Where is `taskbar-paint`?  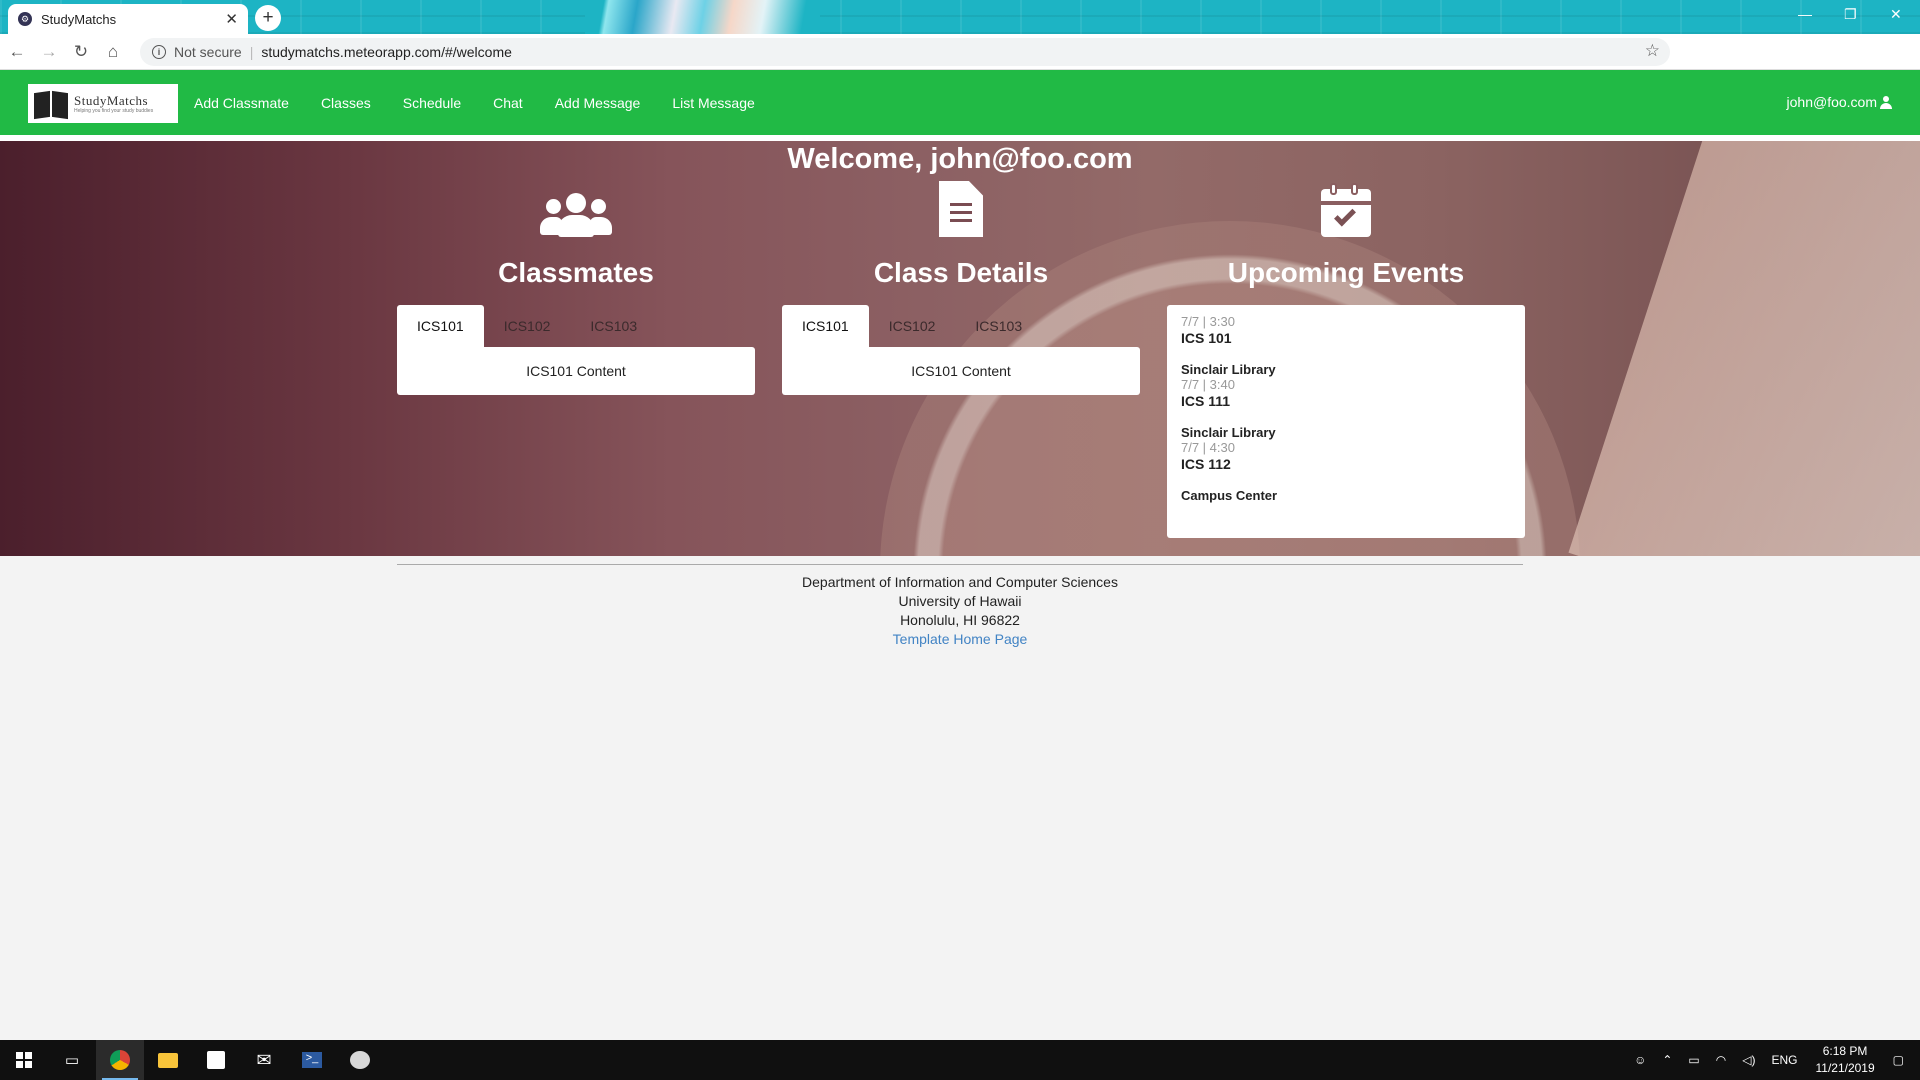
taskbar-paint is located at coordinates (360, 1060).